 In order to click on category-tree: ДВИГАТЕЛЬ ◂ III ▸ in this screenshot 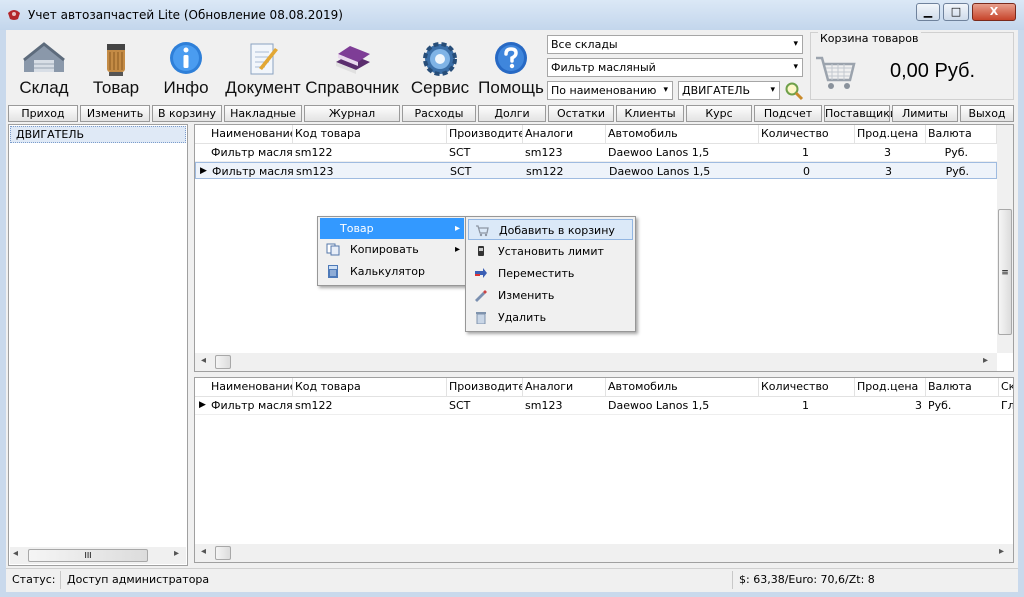, I will do `click(98, 345)`.